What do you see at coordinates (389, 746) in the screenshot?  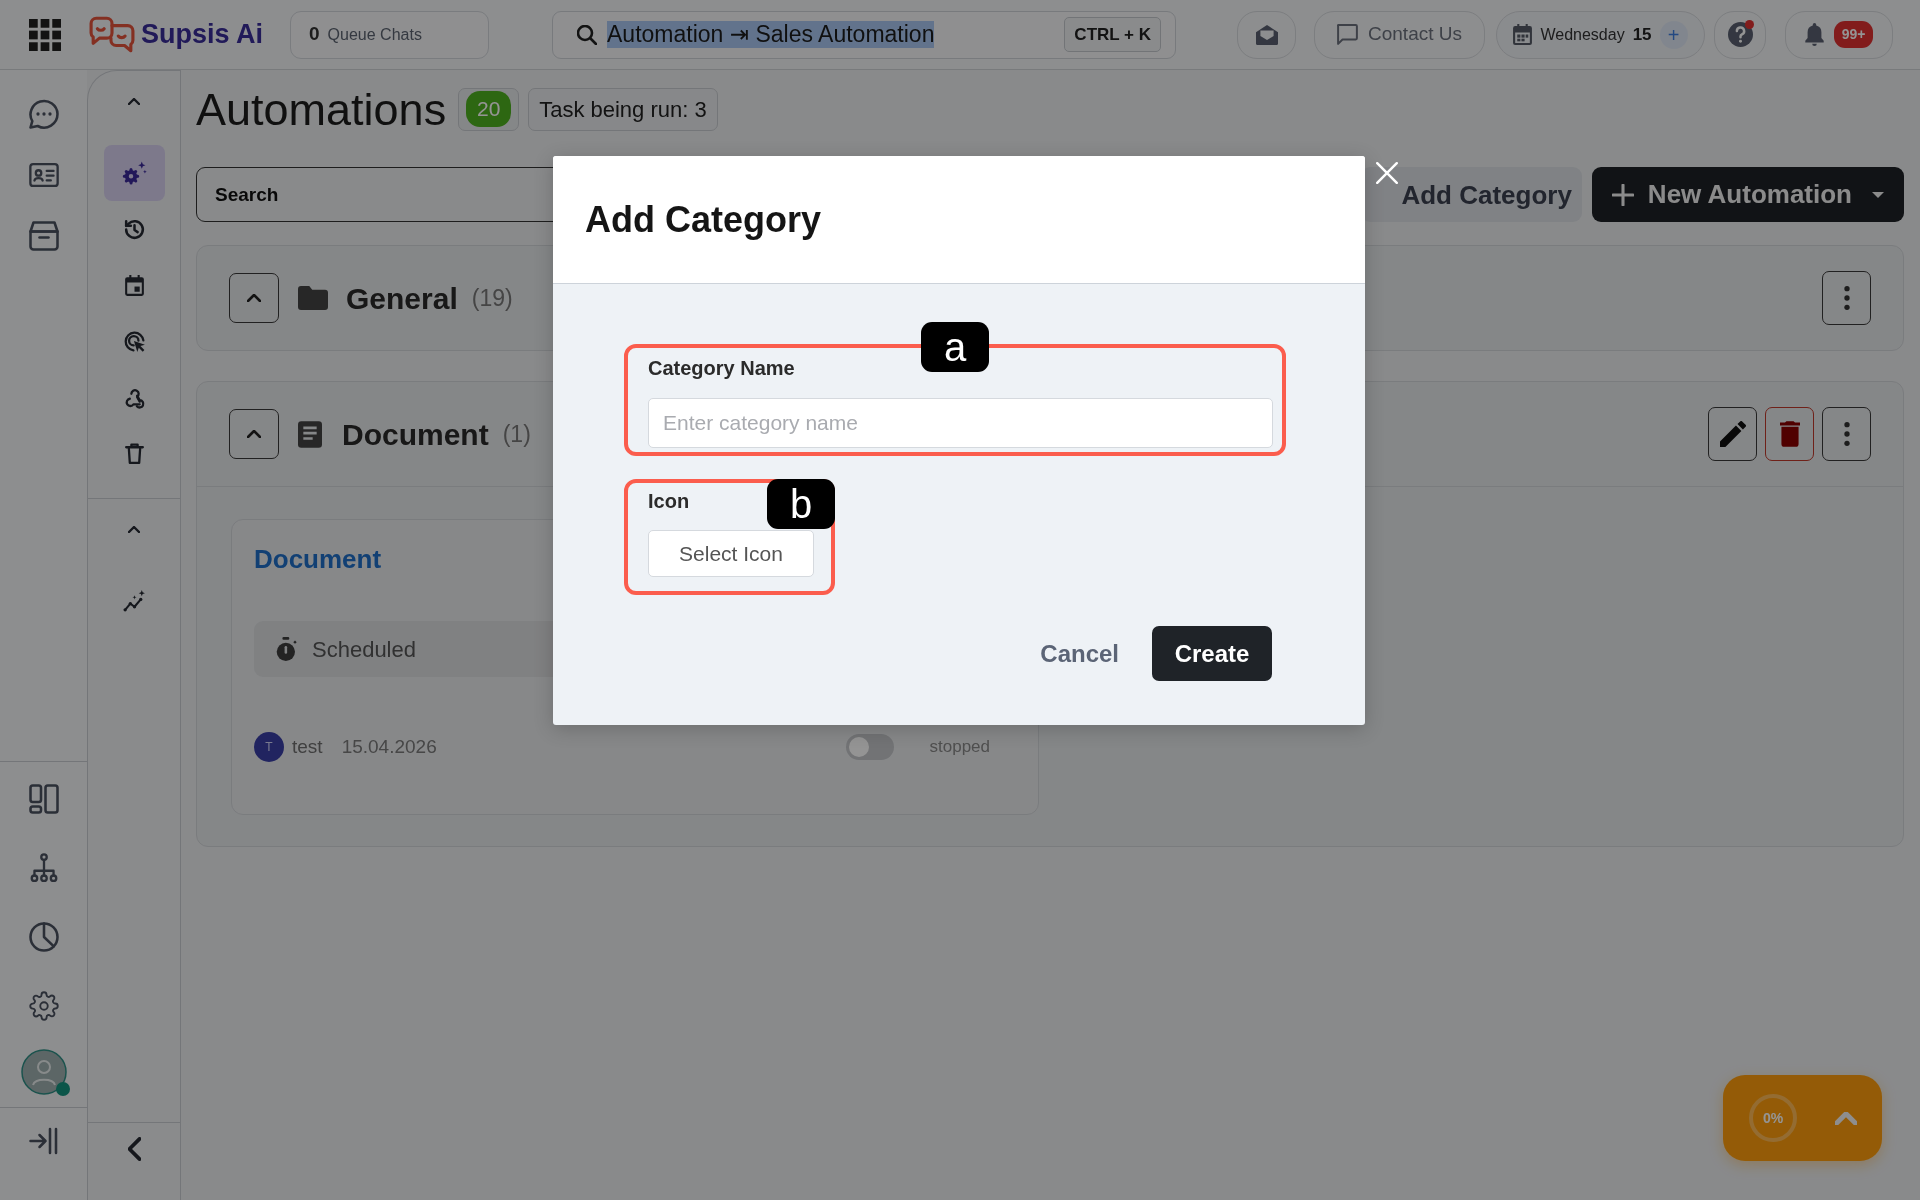 I see `created-date: 15.04.2026` at bounding box center [389, 746].